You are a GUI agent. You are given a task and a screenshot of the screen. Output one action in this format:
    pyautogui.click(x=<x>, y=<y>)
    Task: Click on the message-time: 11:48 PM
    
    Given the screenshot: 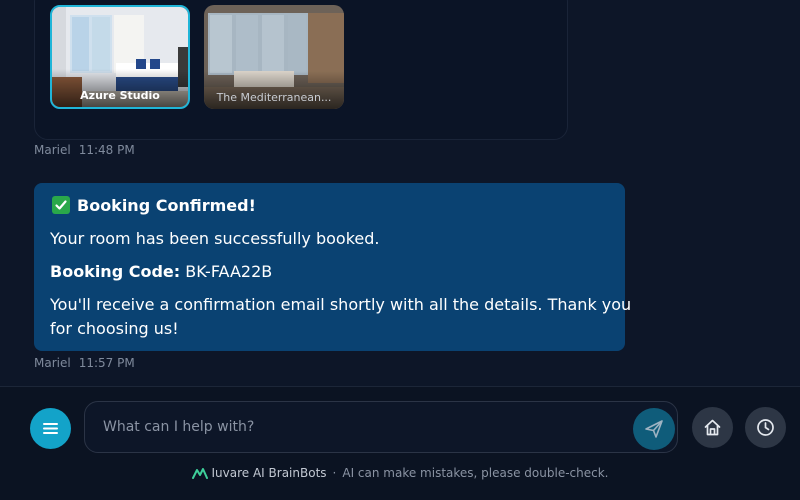 What is the action you would take?
    pyautogui.click(x=106, y=150)
    